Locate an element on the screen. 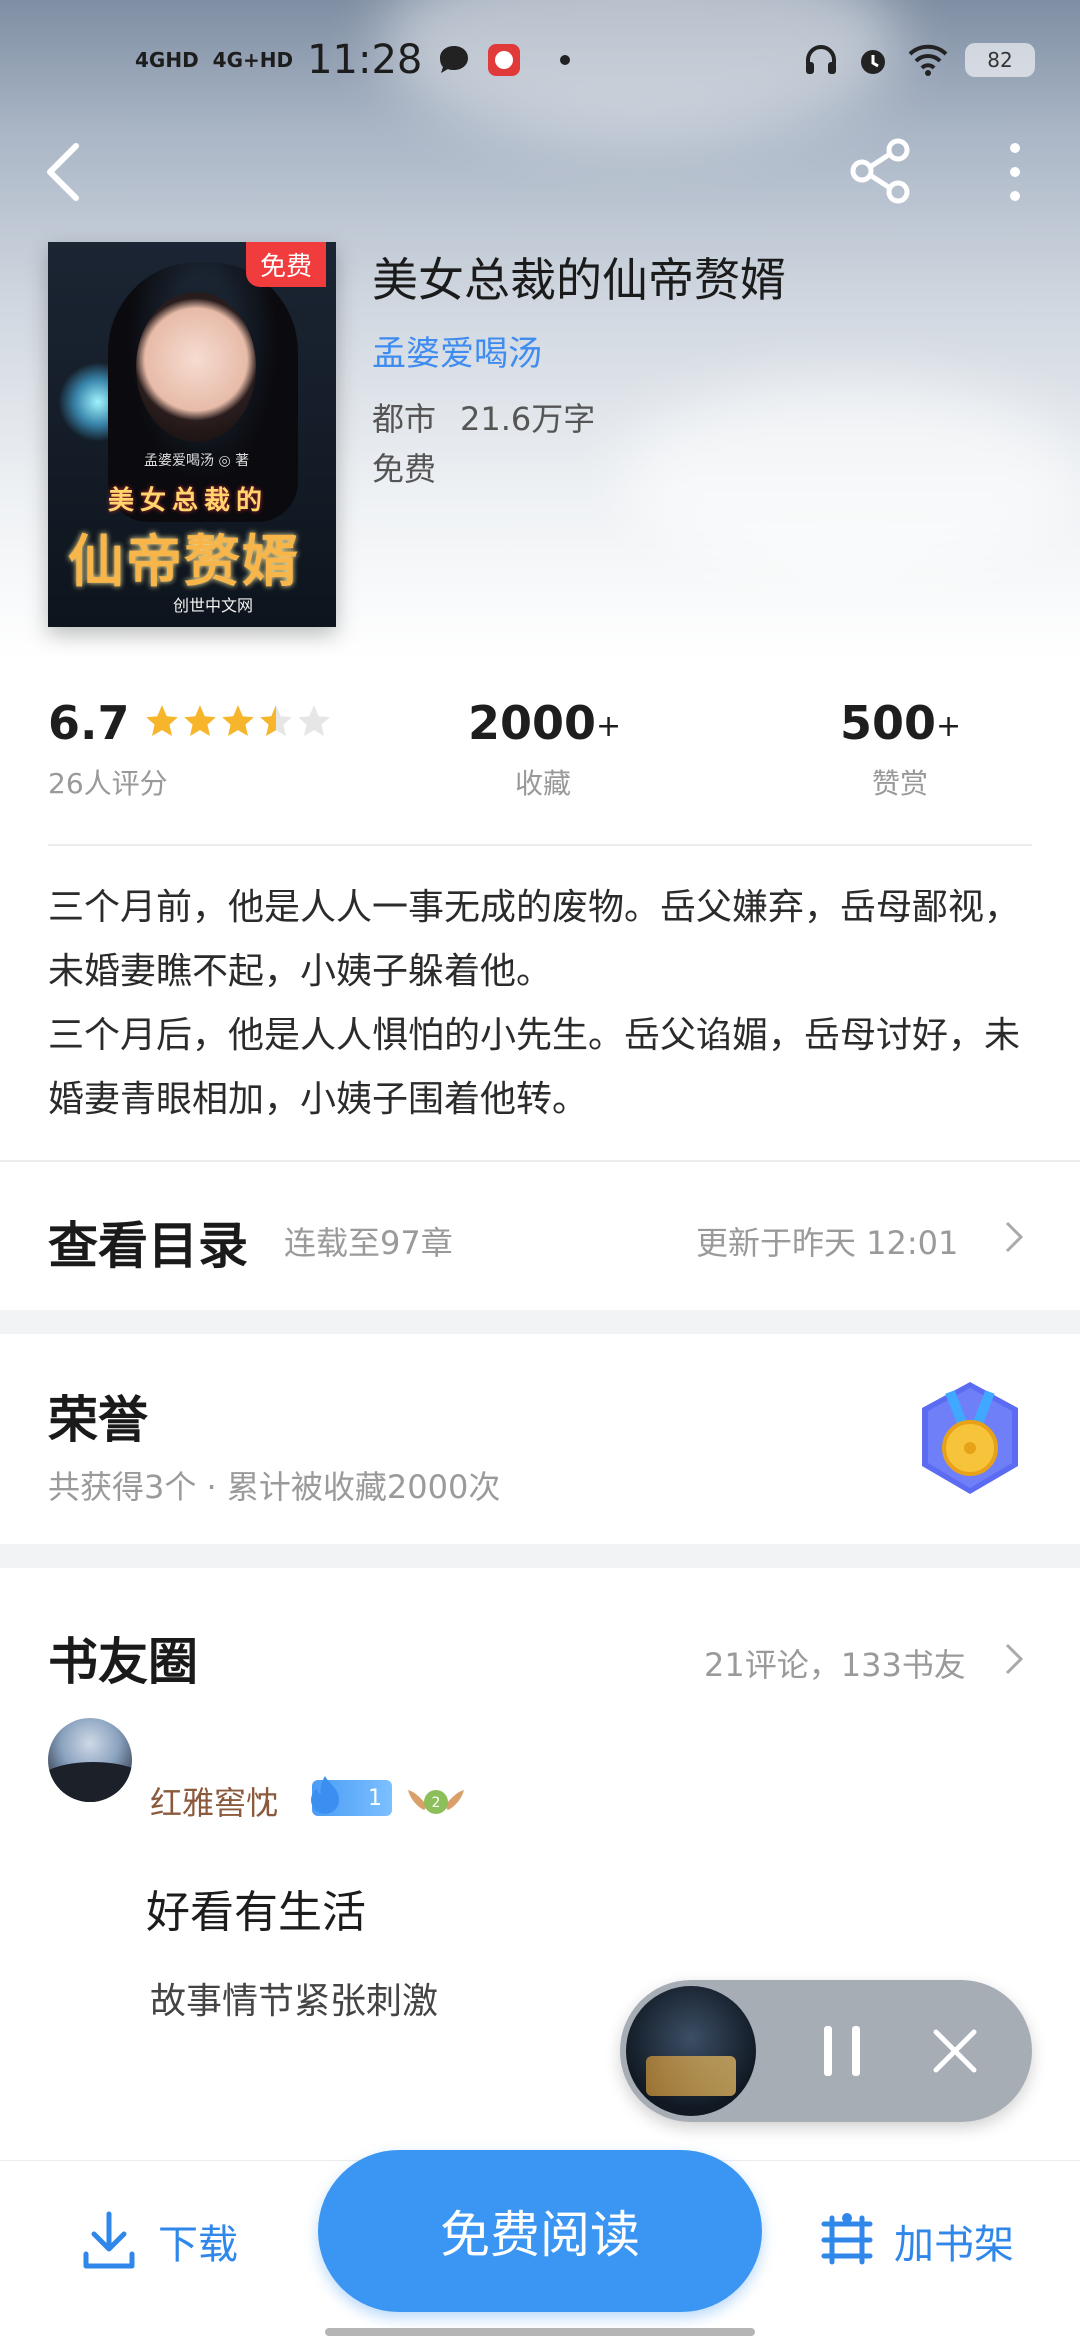 The image size is (1080, 2340). rewards-stat: 500+ 赞赏 is located at coordinates (901, 749).